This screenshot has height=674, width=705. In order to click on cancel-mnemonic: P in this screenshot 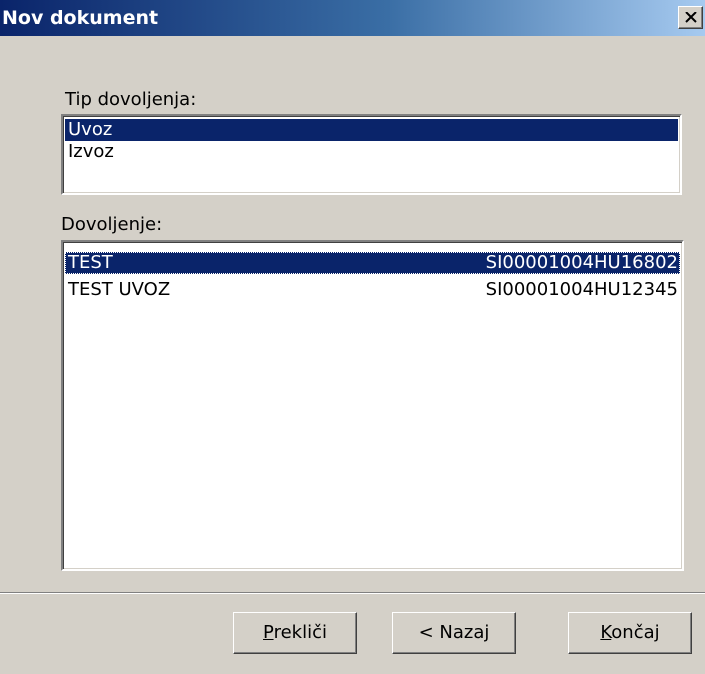, I will do `click(268, 632)`.